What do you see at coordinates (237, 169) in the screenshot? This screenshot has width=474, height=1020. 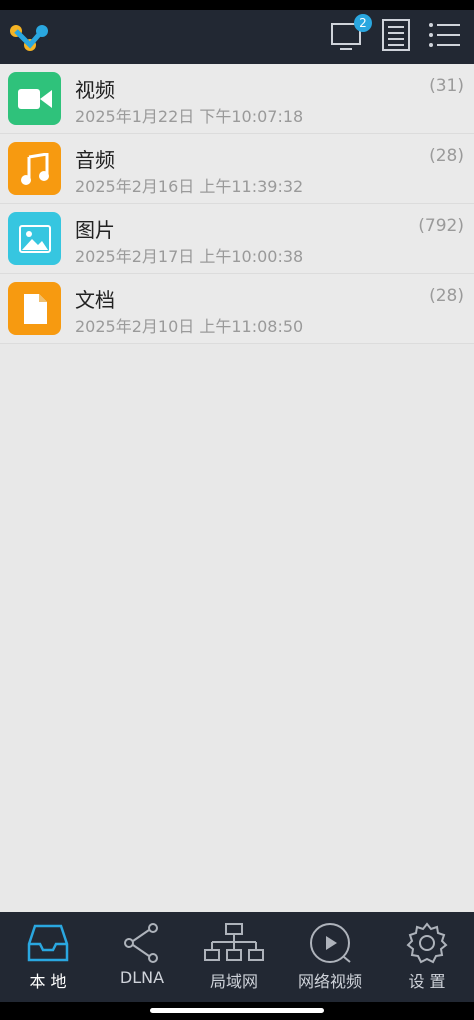 I see `list-item-audio: 音频 2025年2月16日 上午11:39:32 (28)` at bounding box center [237, 169].